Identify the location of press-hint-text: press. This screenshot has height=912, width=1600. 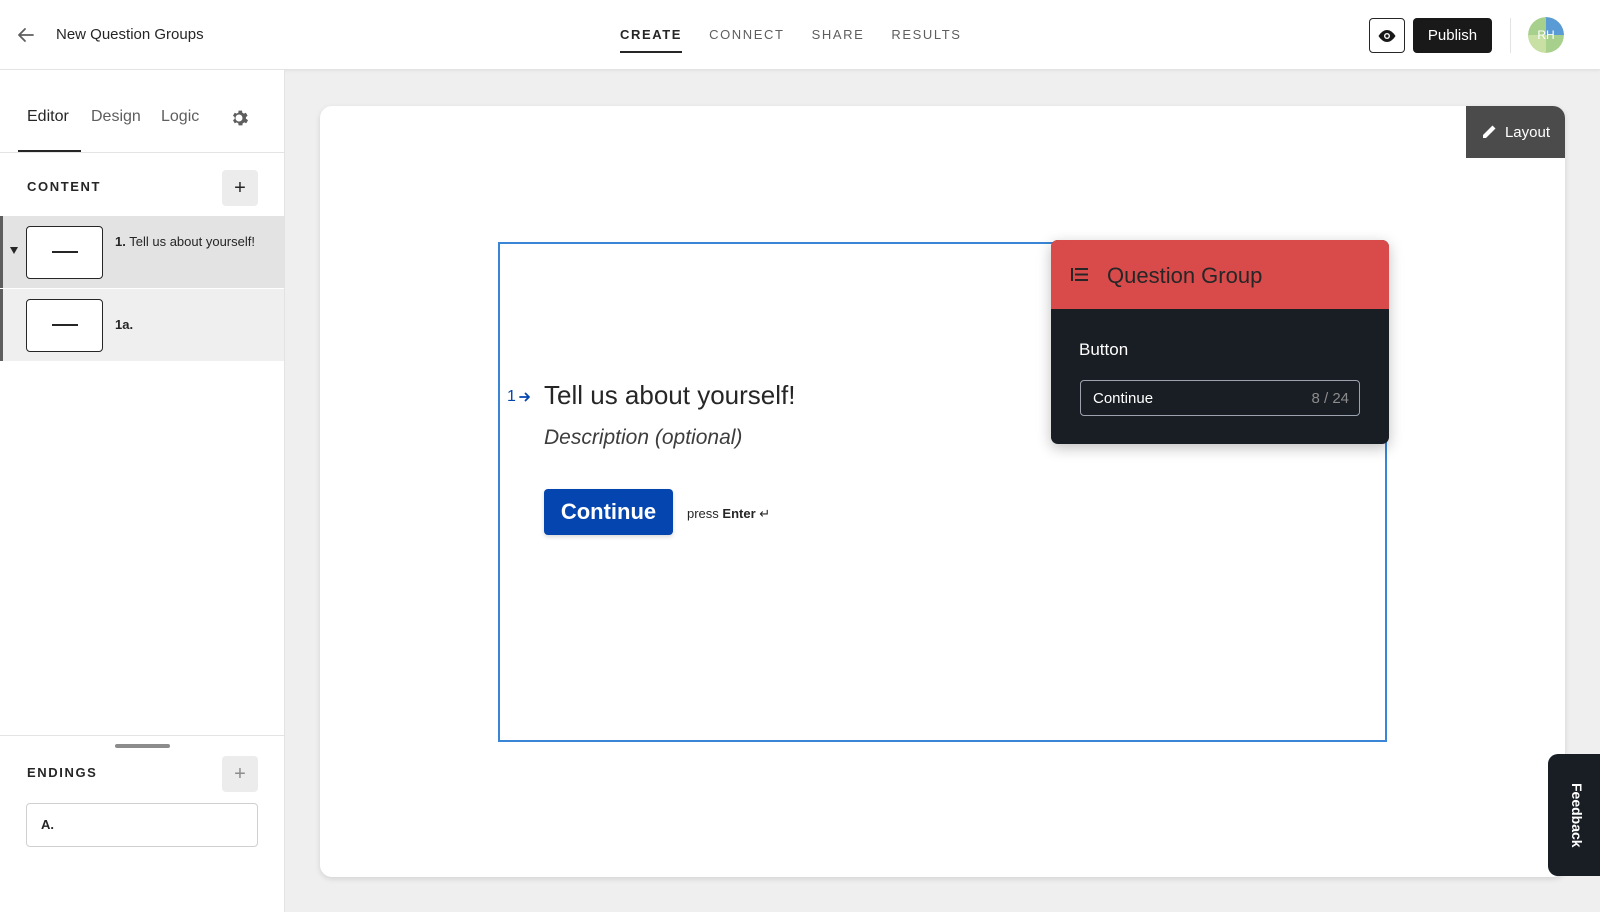
(703, 513).